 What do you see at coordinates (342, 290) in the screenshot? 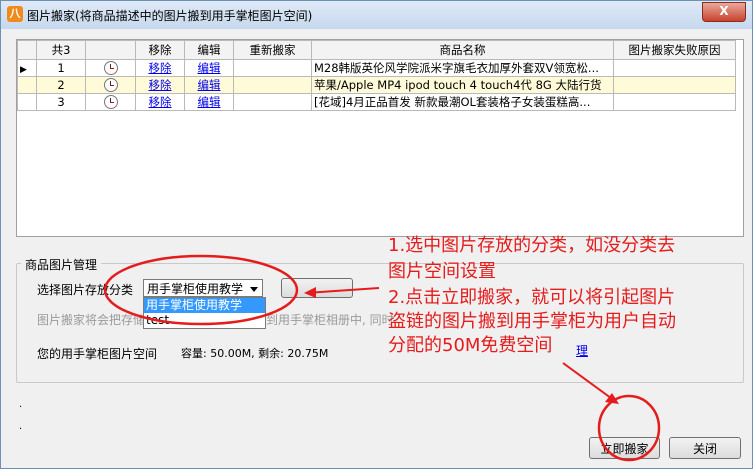
I see `arrow-line-select` at bounding box center [342, 290].